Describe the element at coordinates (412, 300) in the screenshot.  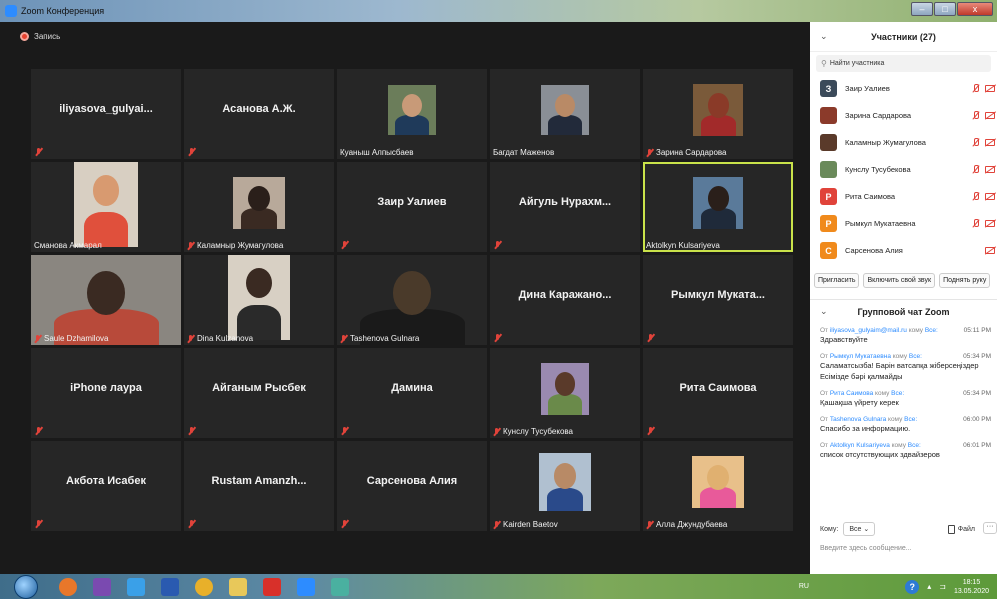
I see `participant-tile: Tashenova Gulnara` at that location.